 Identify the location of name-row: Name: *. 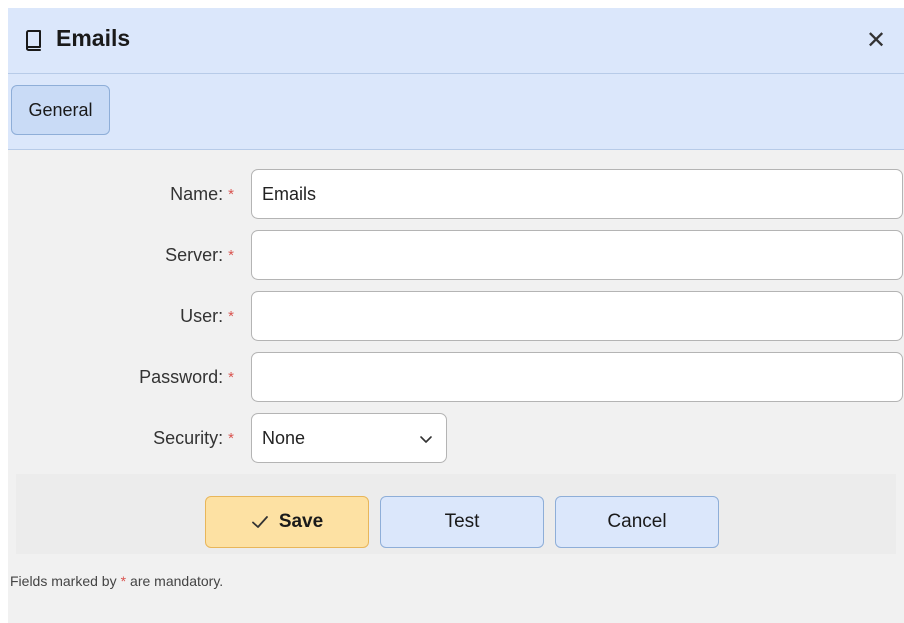
(456, 194).